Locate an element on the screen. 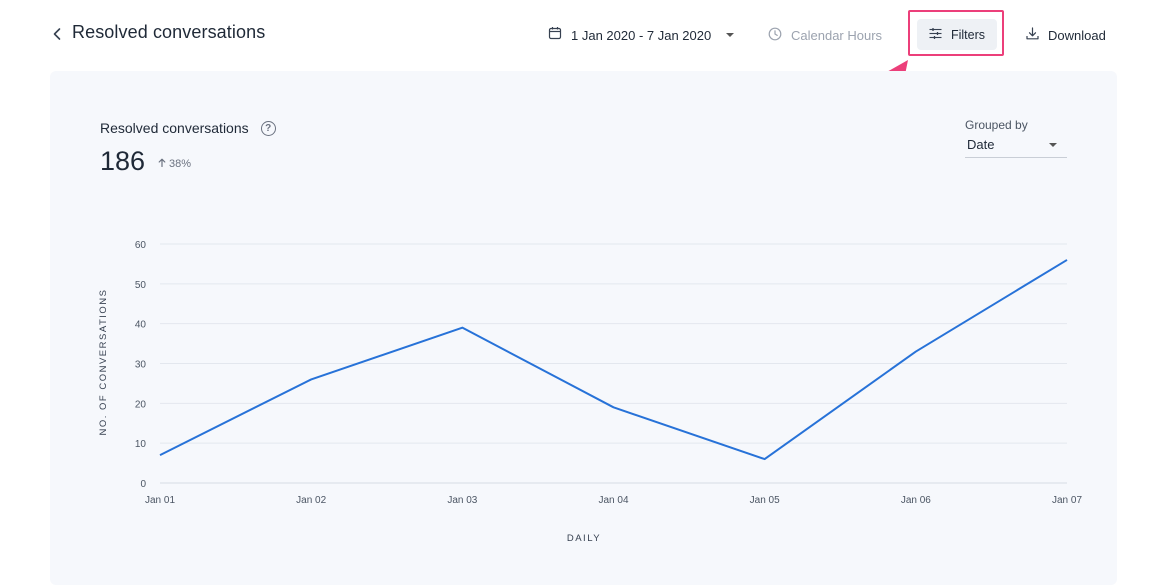 The image size is (1160, 585). metric-header: Resolved conversations ? is located at coordinates (188, 128).